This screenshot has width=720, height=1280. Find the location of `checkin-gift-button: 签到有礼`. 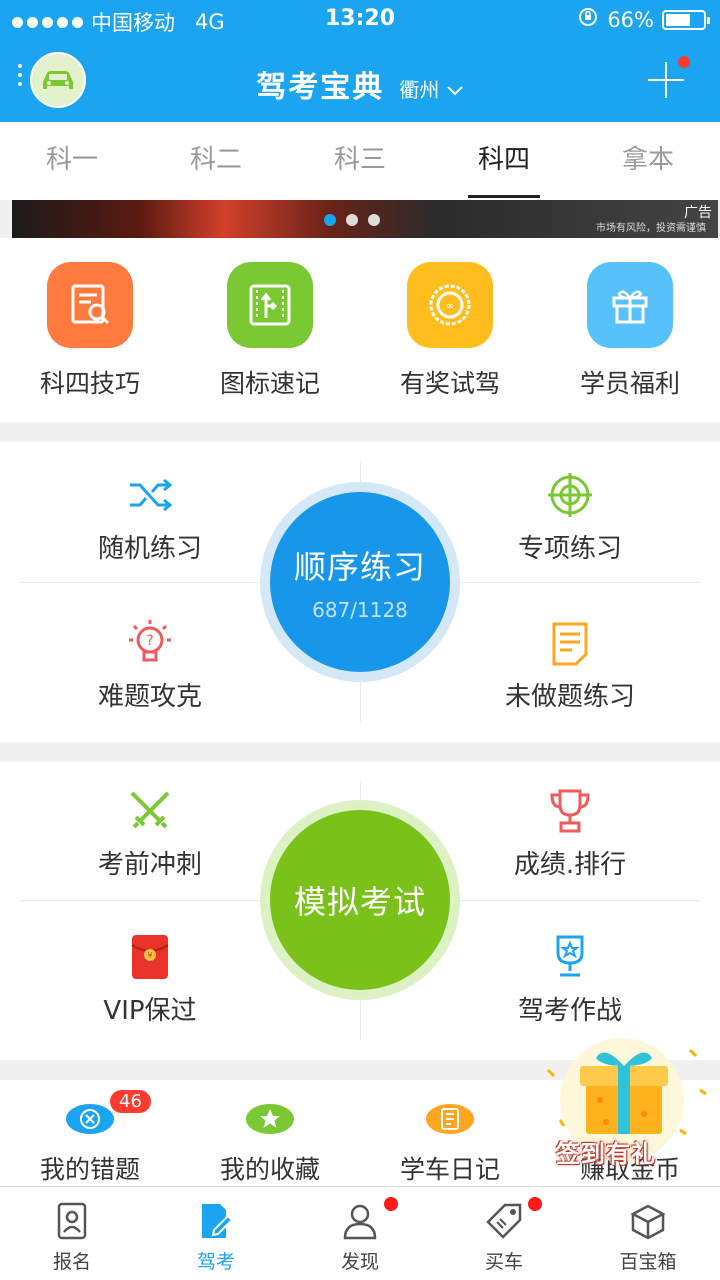

checkin-gift-button: 签到有礼 is located at coordinates (625, 1100).